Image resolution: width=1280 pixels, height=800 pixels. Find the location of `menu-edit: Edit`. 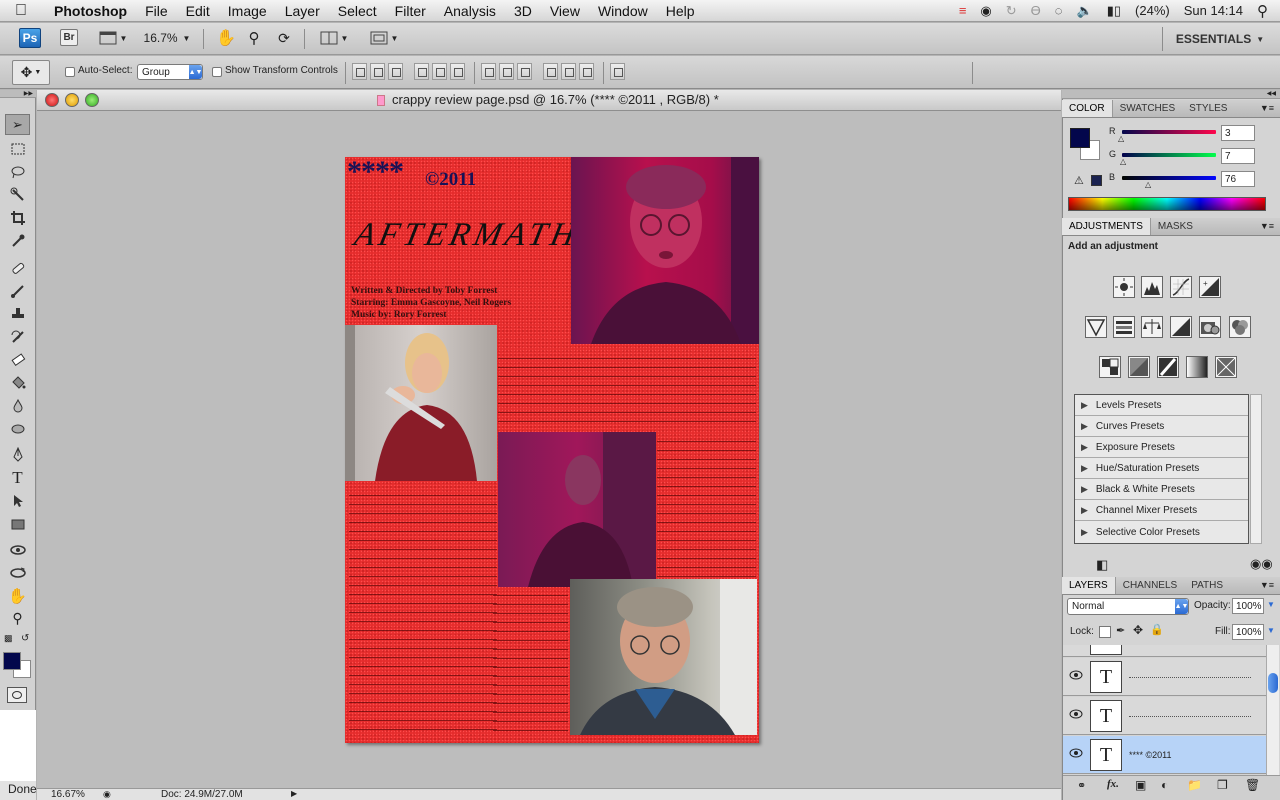

menu-edit: Edit is located at coordinates (198, 11).